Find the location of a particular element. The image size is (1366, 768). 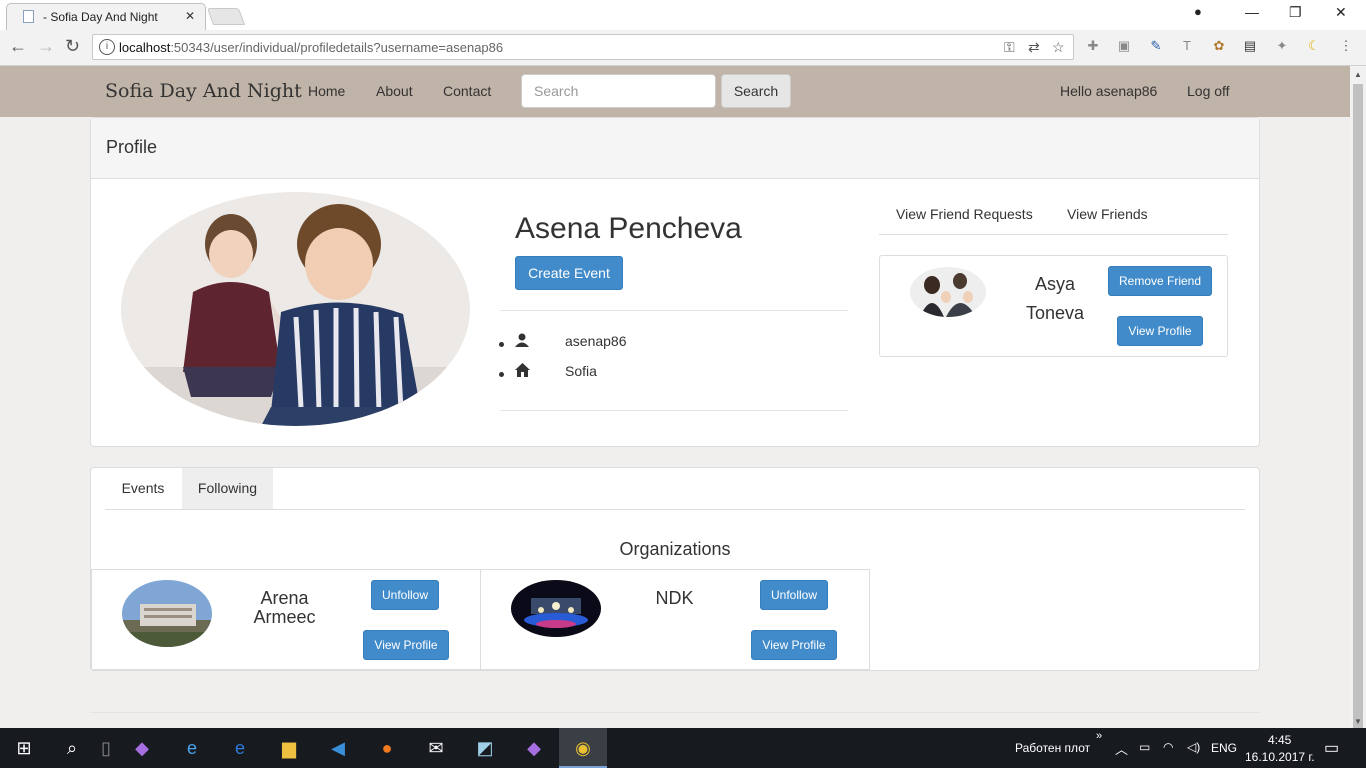

reload-icon: ↻ is located at coordinates (72, 46).